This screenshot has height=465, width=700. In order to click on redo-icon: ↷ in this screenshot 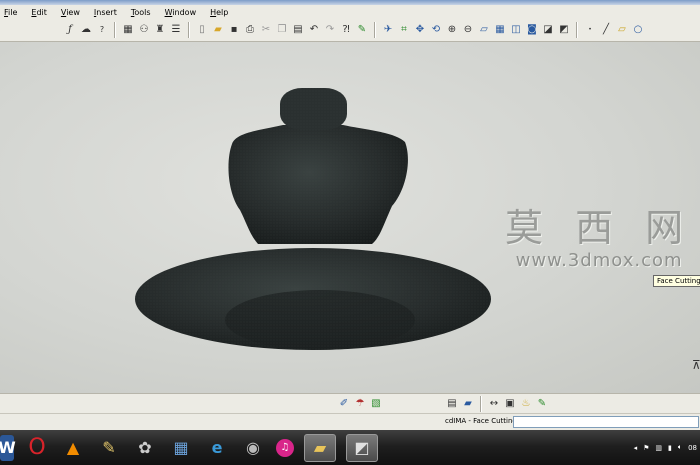, I will do `click(330, 30)`.